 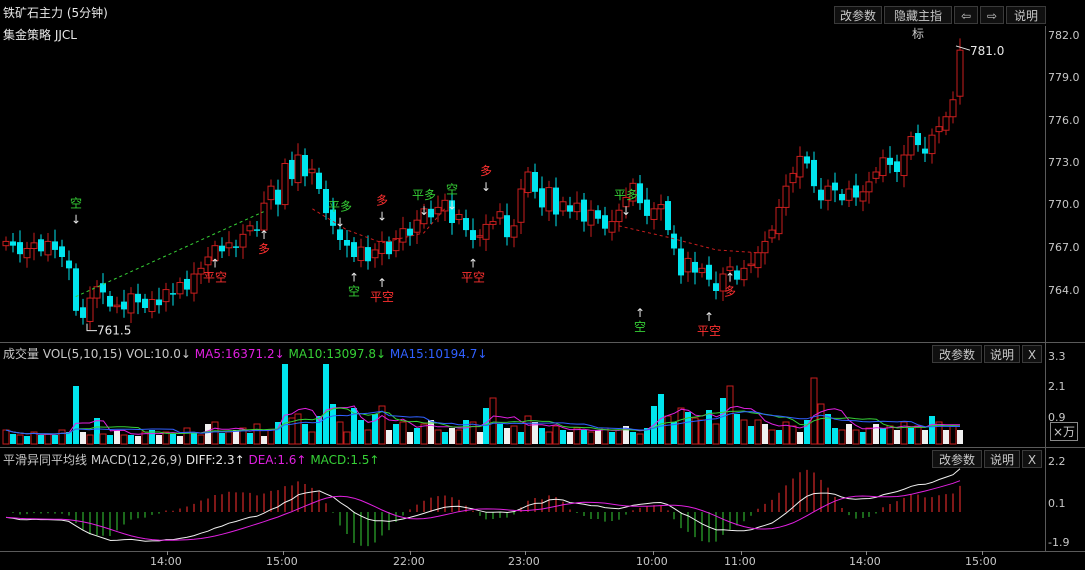 I want to click on price-tick-label: 776.0, so click(x=1064, y=120).